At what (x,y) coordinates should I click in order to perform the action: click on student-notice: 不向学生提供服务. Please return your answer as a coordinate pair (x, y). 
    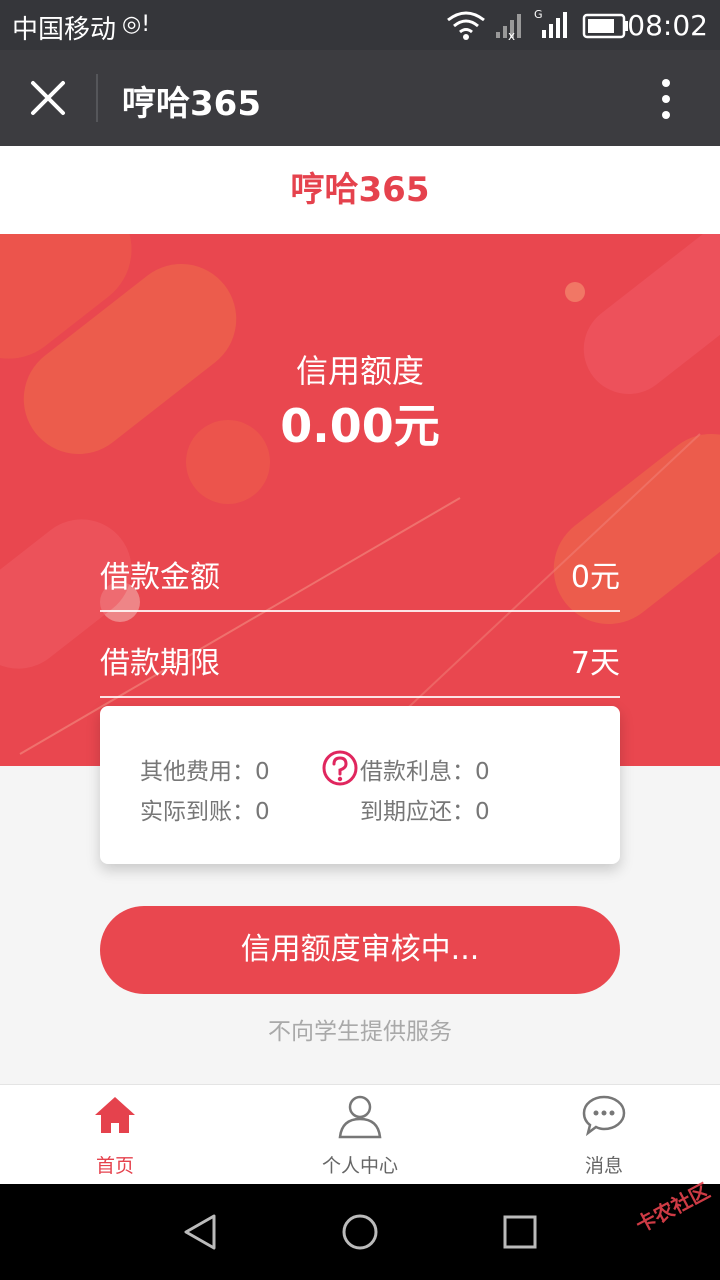
    Looking at the image, I should click on (360, 1032).